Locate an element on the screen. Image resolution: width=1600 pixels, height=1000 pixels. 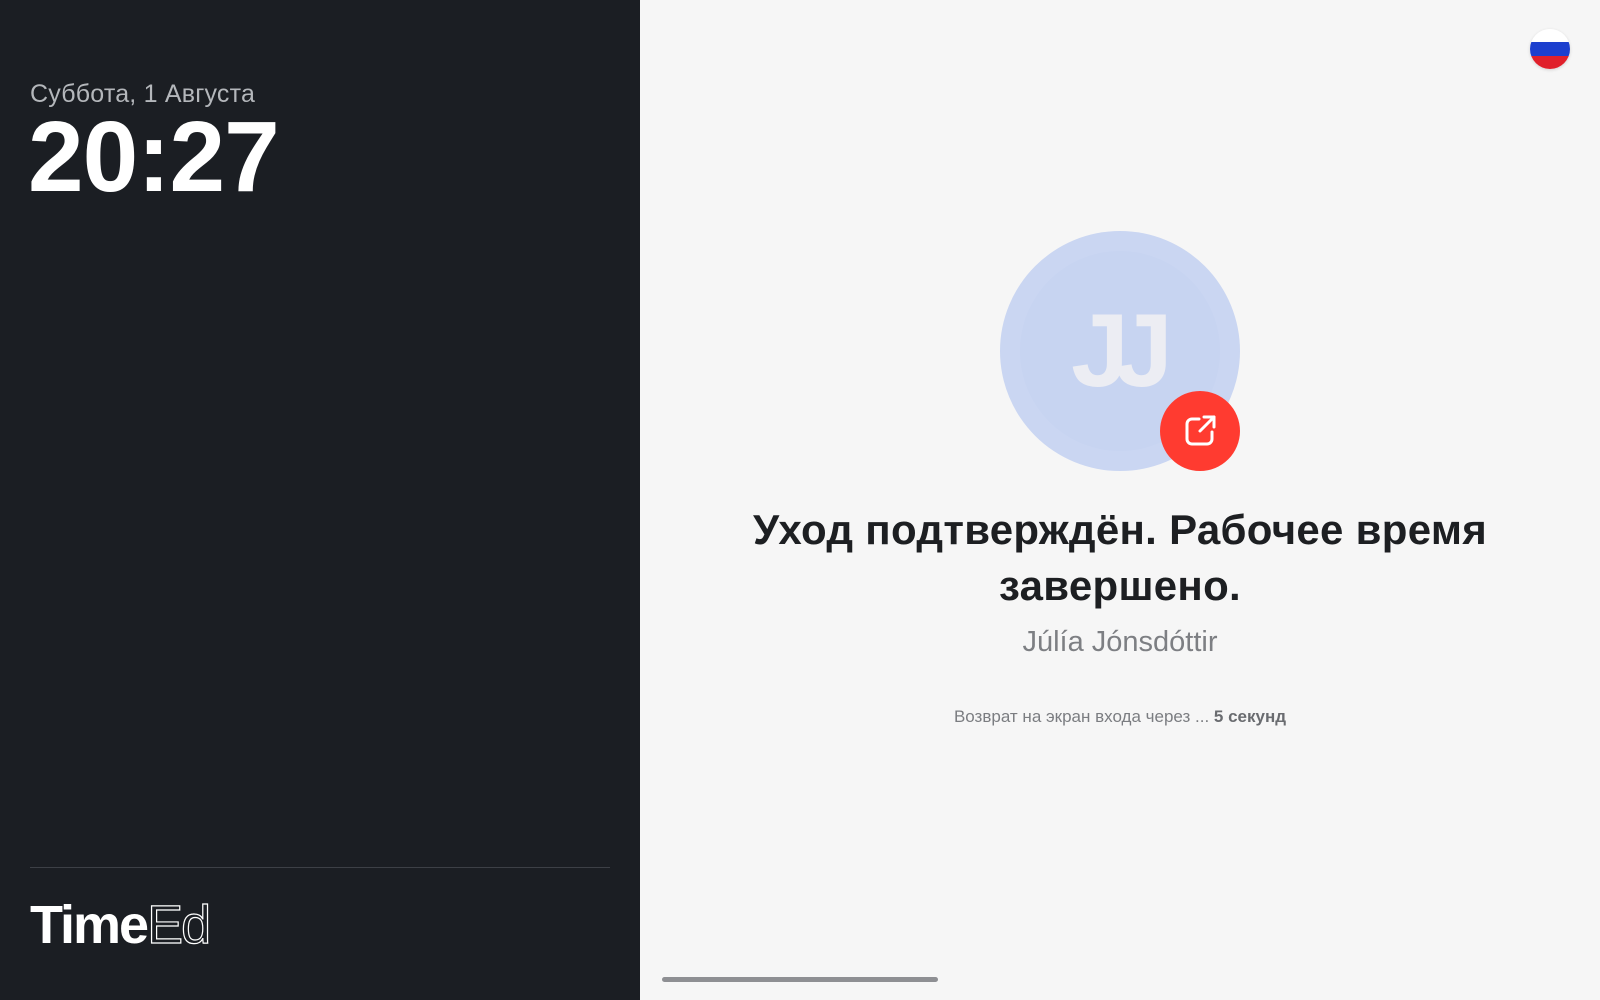
clock-time: 20:27 is located at coordinates (154, 157).